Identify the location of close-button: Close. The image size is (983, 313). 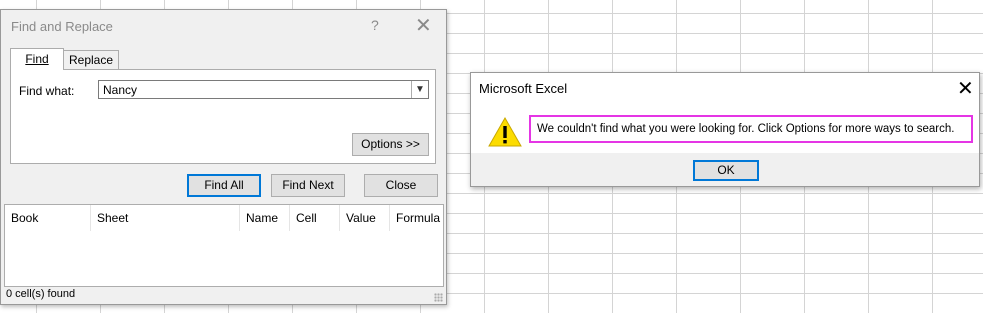
(401, 185).